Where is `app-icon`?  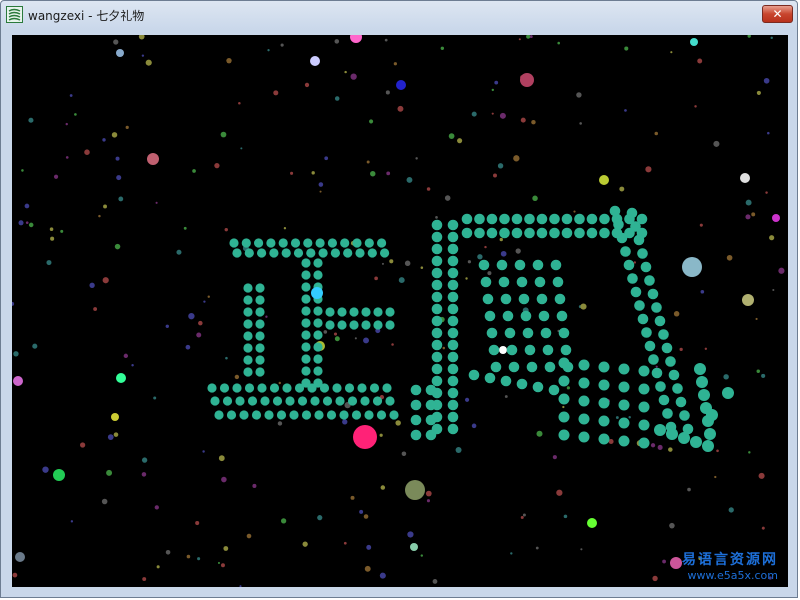 app-icon is located at coordinates (14, 14).